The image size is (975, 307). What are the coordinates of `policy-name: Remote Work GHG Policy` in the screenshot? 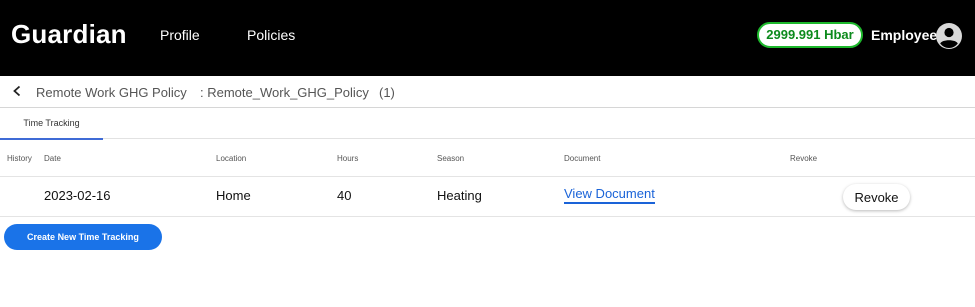 It's located at (111, 92).